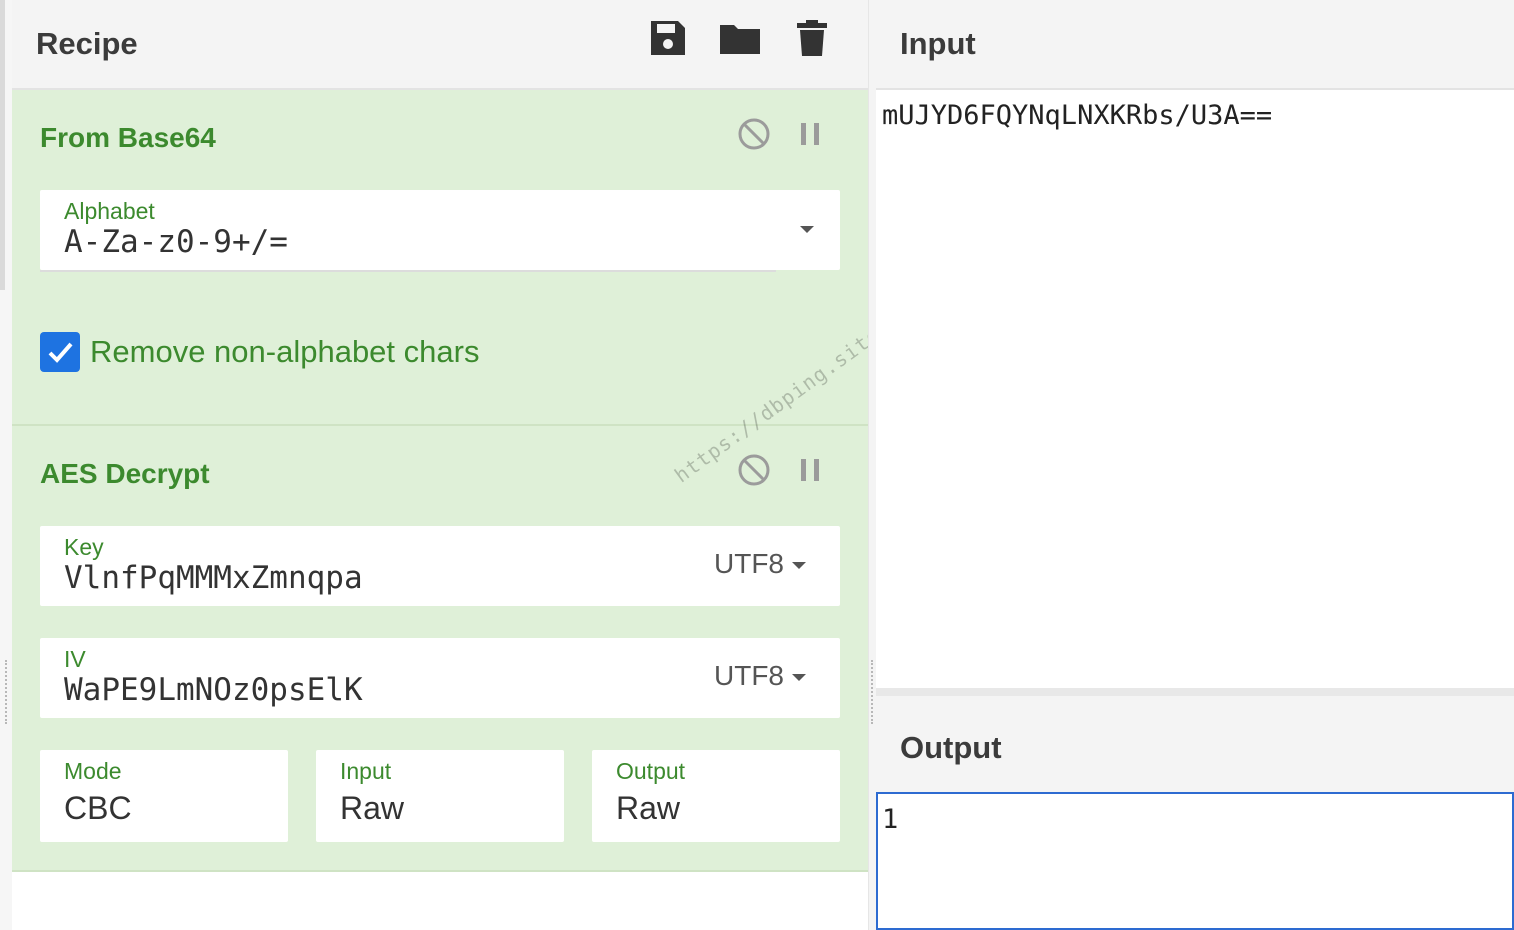 Image resolution: width=1514 pixels, height=930 pixels. What do you see at coordinates (1195, 744) in the screenshot?
I see `output-header: Output` at bounding box center [1195, 744].